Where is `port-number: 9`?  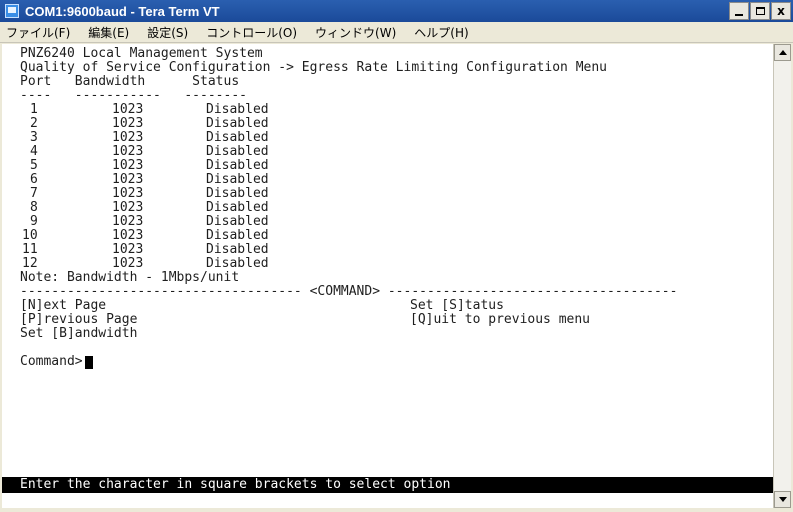
port-number: 9 is located at coordinates (34, 221).